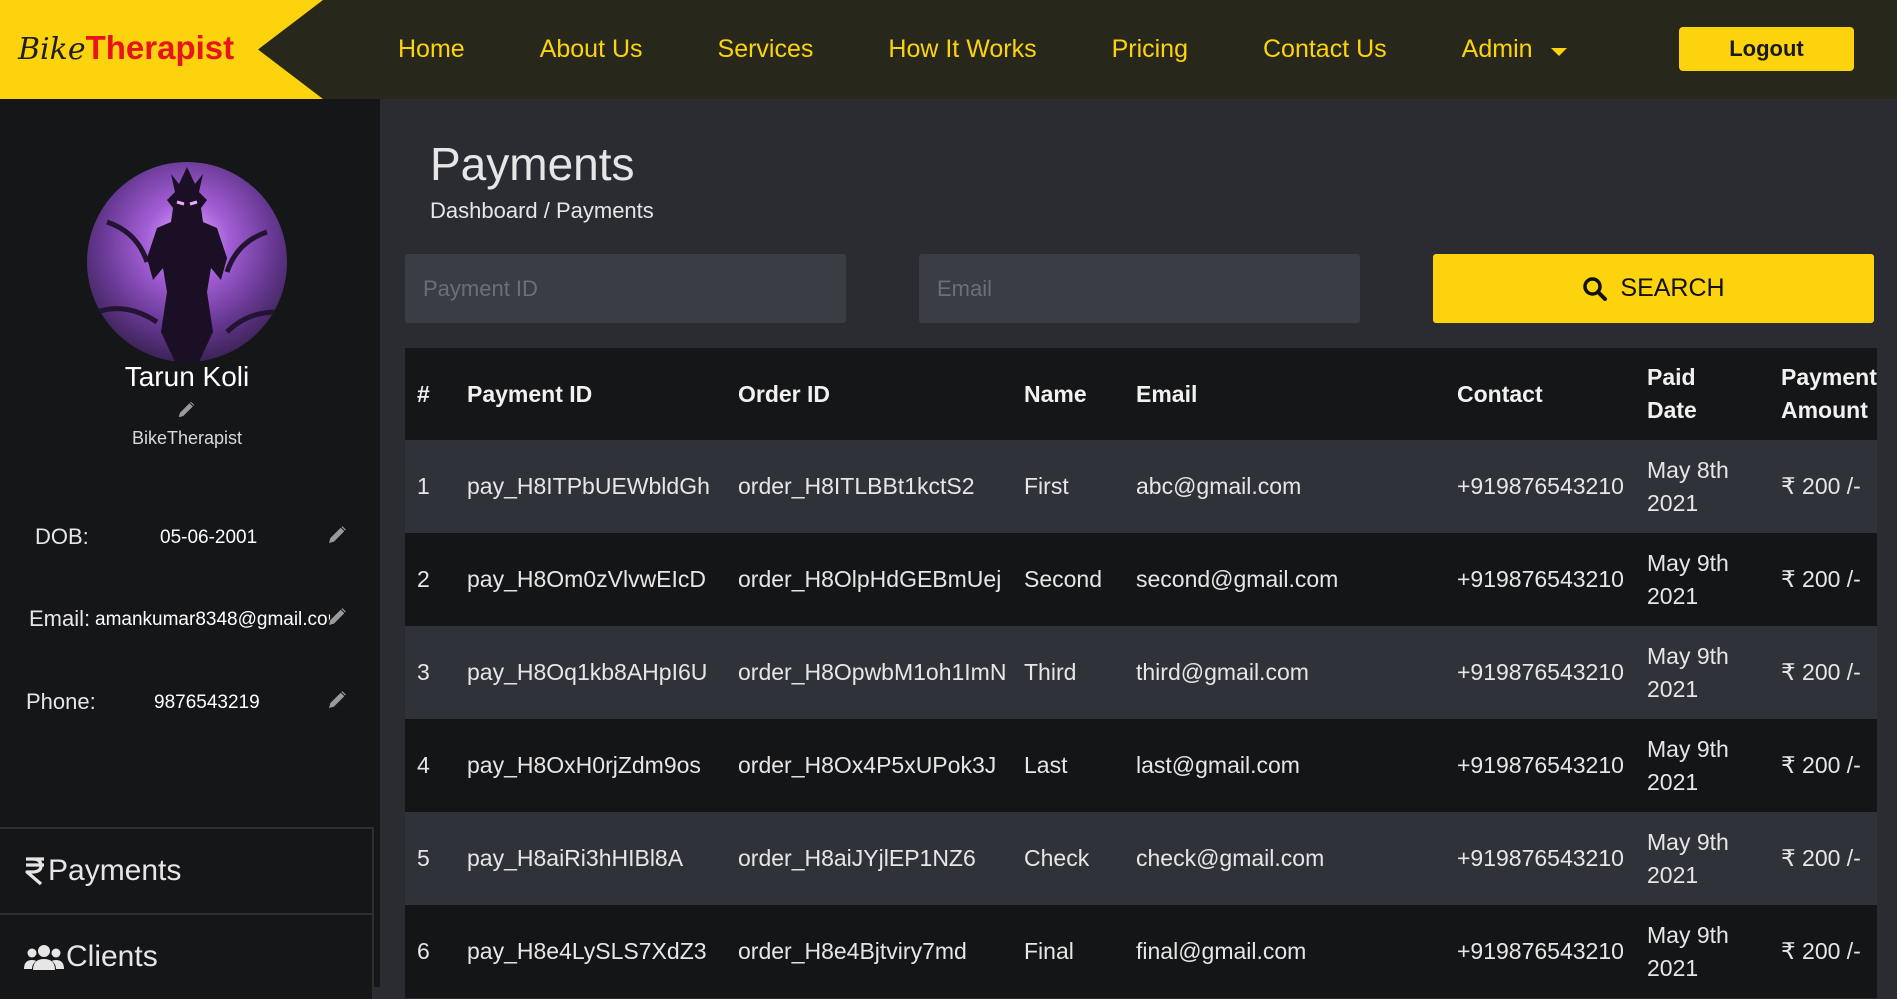 This screenshot has height=999, width=1897. I want to click on search-button-label: SEARCH, so click(1672, 288).